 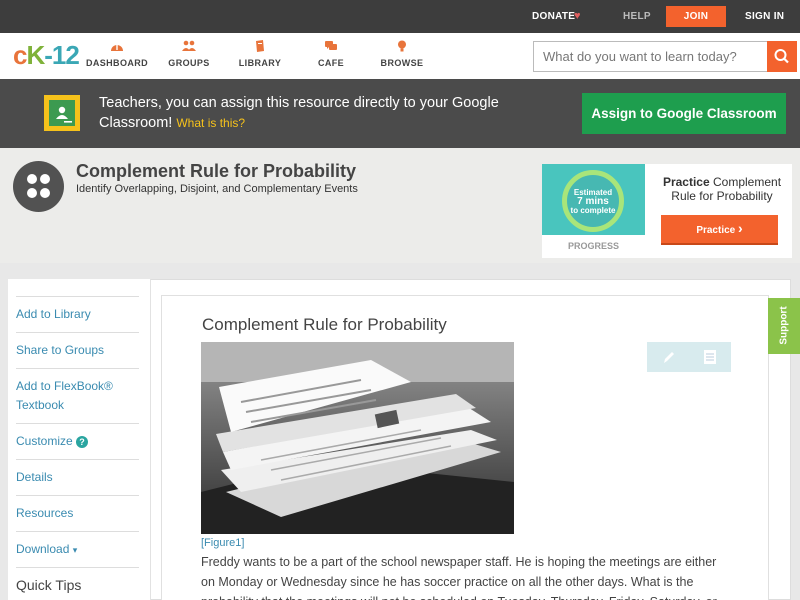 What do you see at coordinates (651, 56) in the screenshot?
I see `search-input` at bounding box center [651, 56].